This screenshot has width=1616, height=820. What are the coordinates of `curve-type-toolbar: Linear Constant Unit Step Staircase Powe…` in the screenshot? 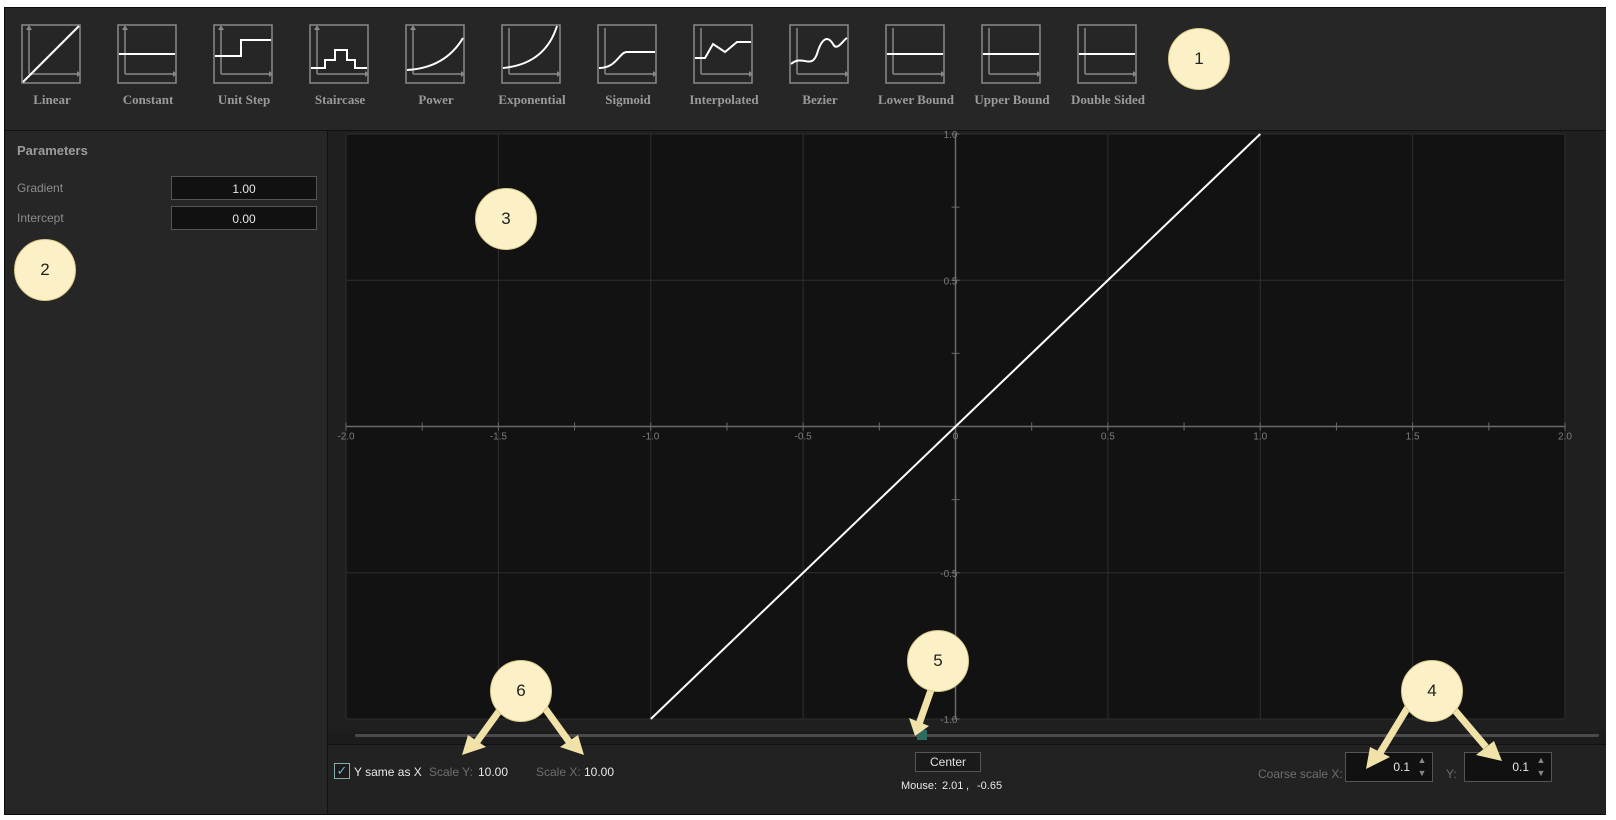 It's located at (808, 69).